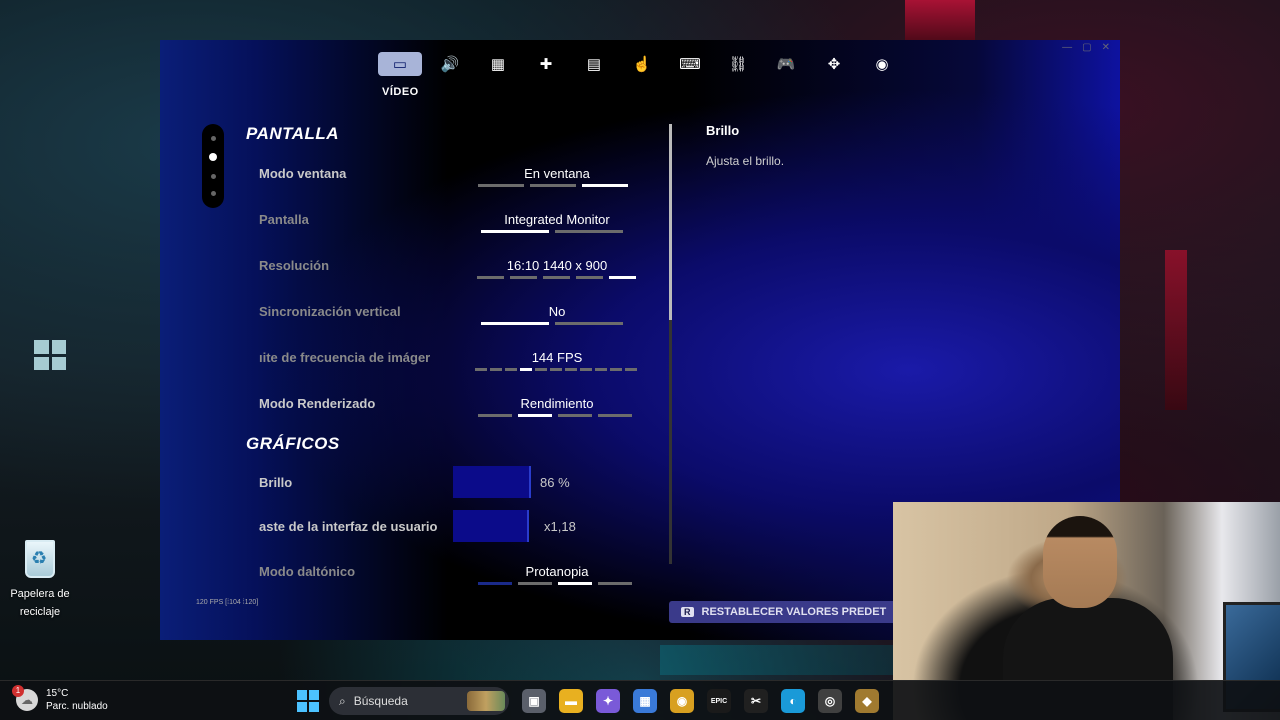  I want to click on weather-temperature: 15°C, so click(57, 693).